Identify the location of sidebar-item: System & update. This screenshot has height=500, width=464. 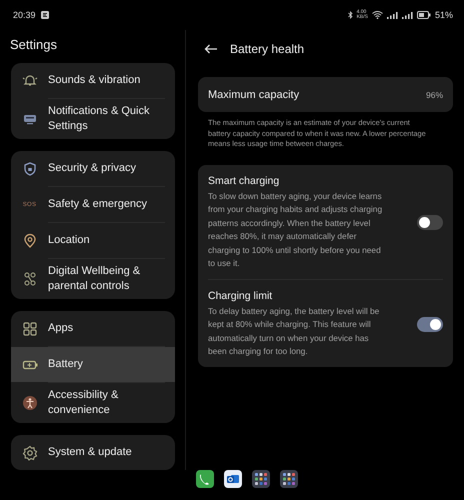
(93, 452).